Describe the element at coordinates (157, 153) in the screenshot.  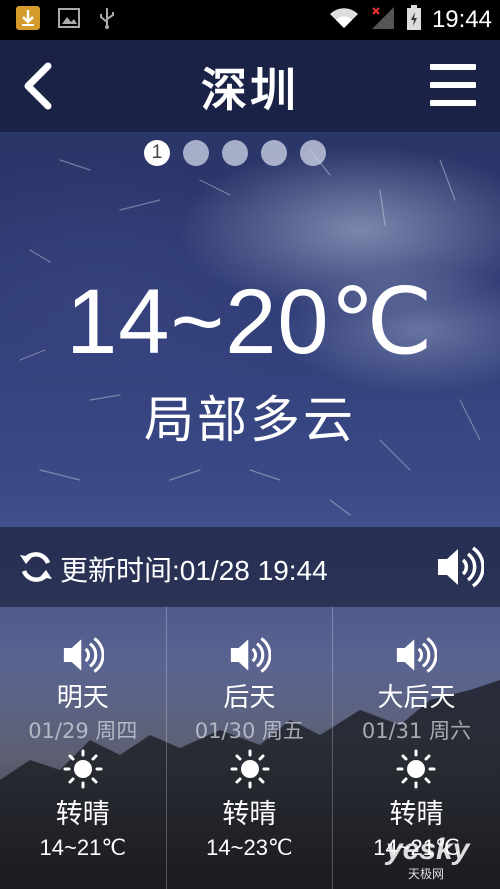
I see `page-dot-1: 1` at that location.